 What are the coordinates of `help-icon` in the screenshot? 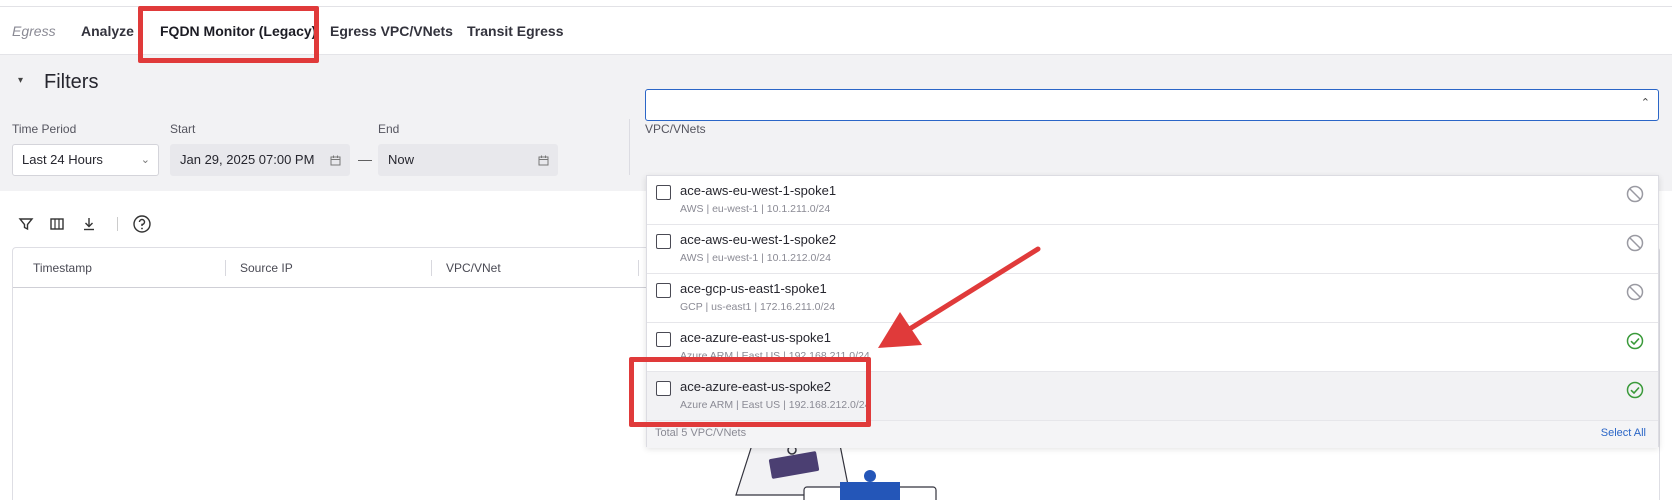 It's located at (142, 224).